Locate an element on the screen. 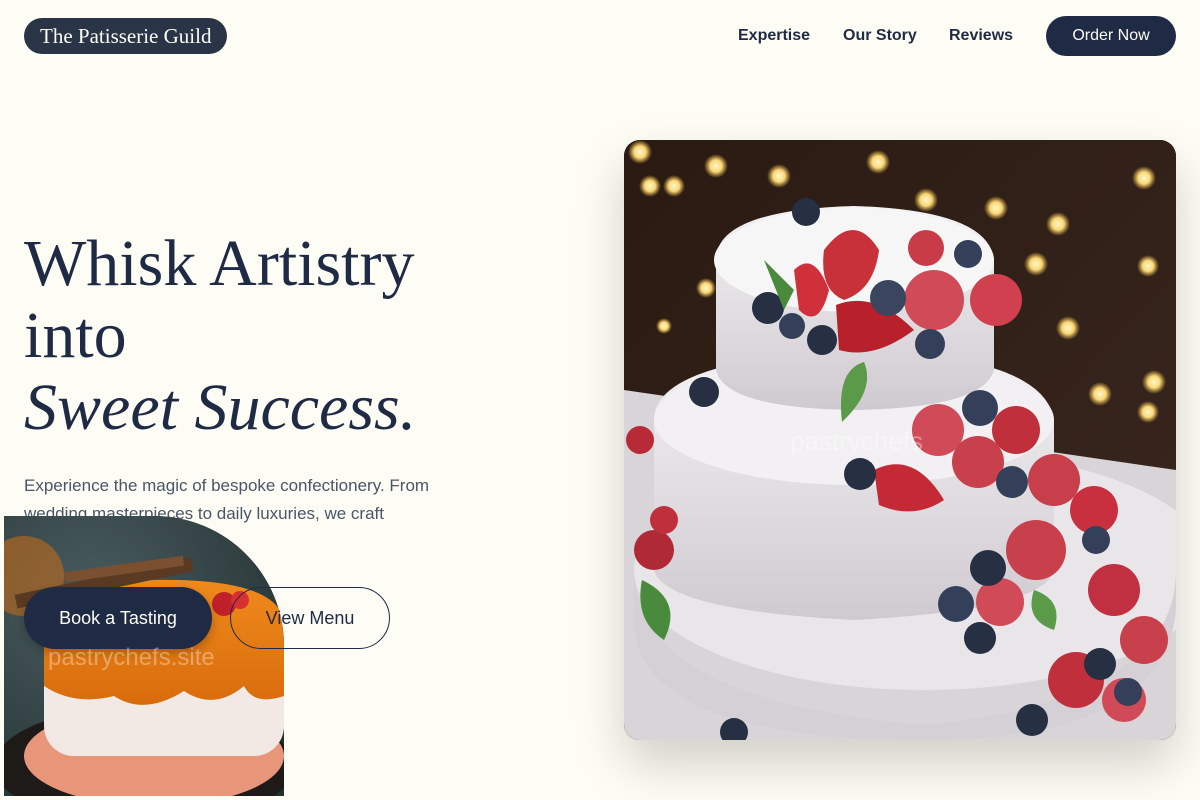  hero-headline: Whisk Artistry into Sweet Success. is located at coordinates (304, 336).